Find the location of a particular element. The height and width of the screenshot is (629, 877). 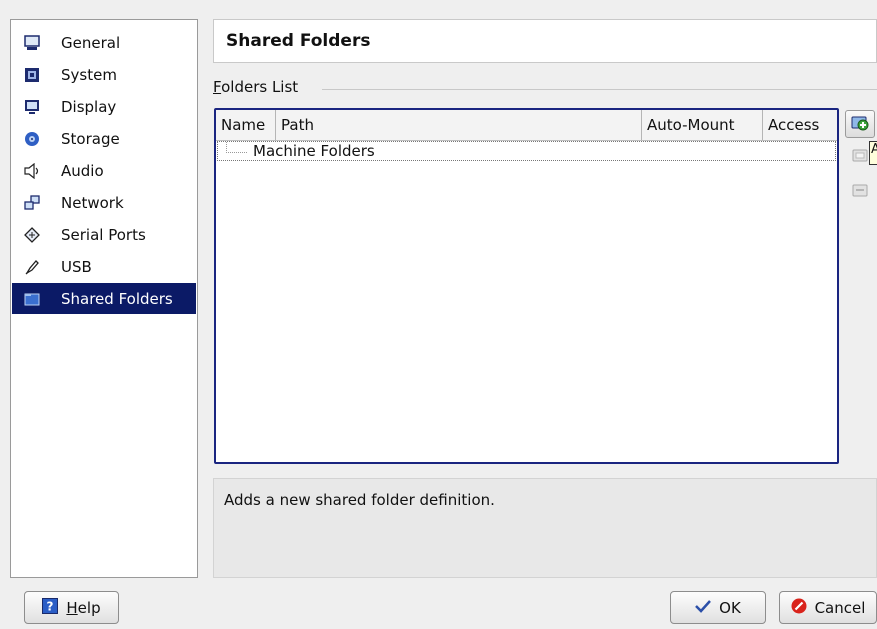

cancel-label: Cancel is located at coordinates (840, 607).